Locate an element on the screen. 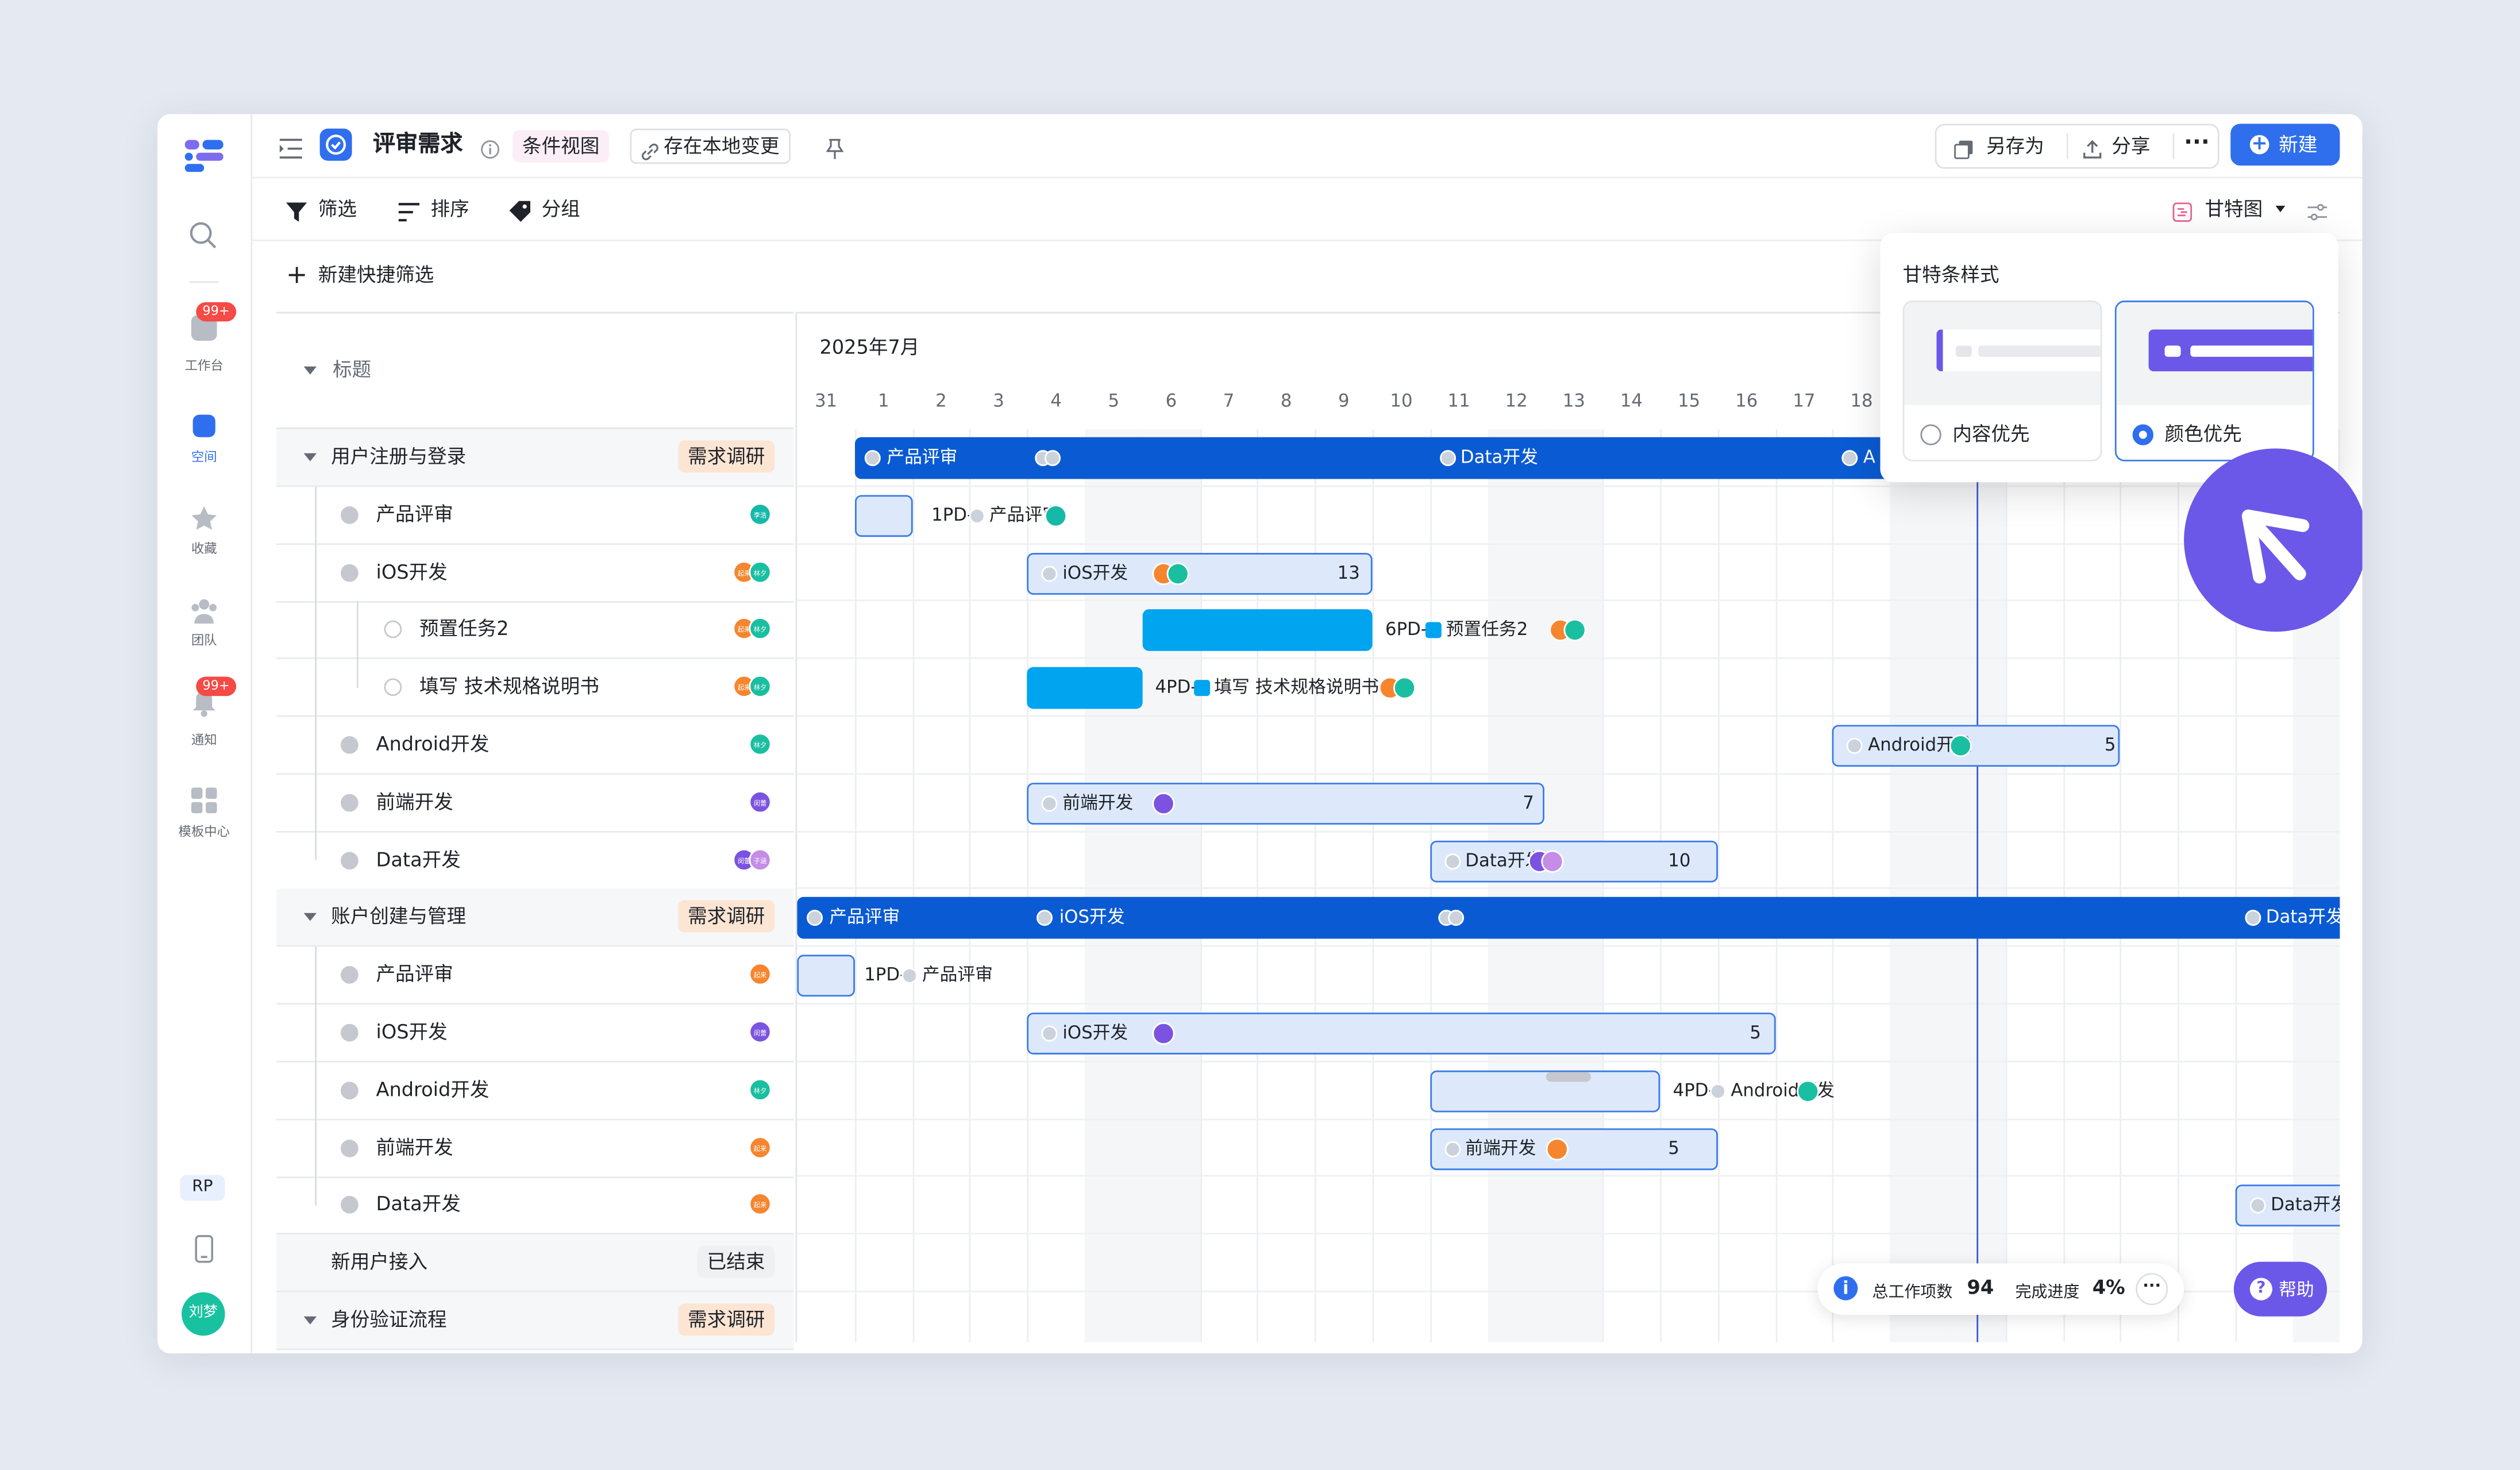 The height and width of the screenshot is (1470, 2520). table-row: iOS开发 闵蕾 is located at coordinates (535, 1034).